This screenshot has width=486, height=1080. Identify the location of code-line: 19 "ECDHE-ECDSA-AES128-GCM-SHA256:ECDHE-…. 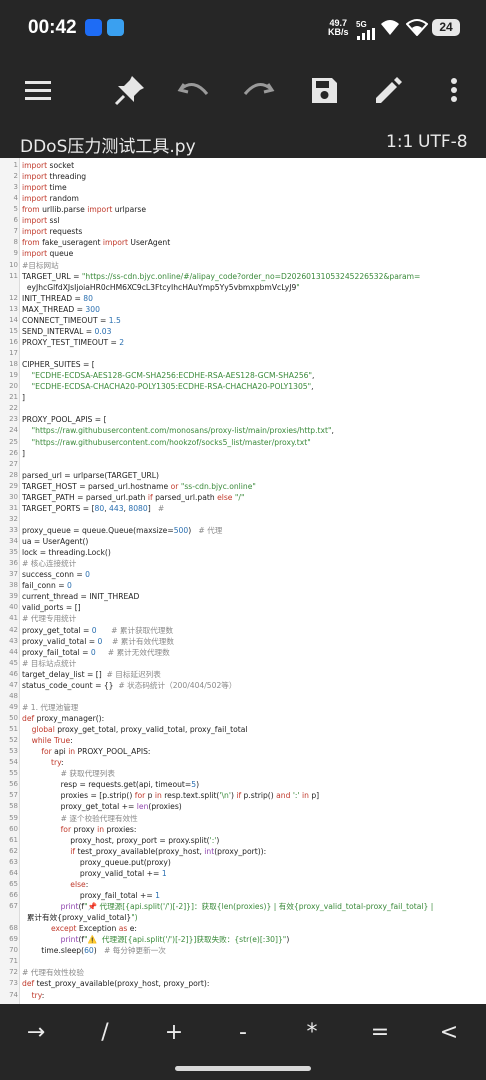
(243, 375).